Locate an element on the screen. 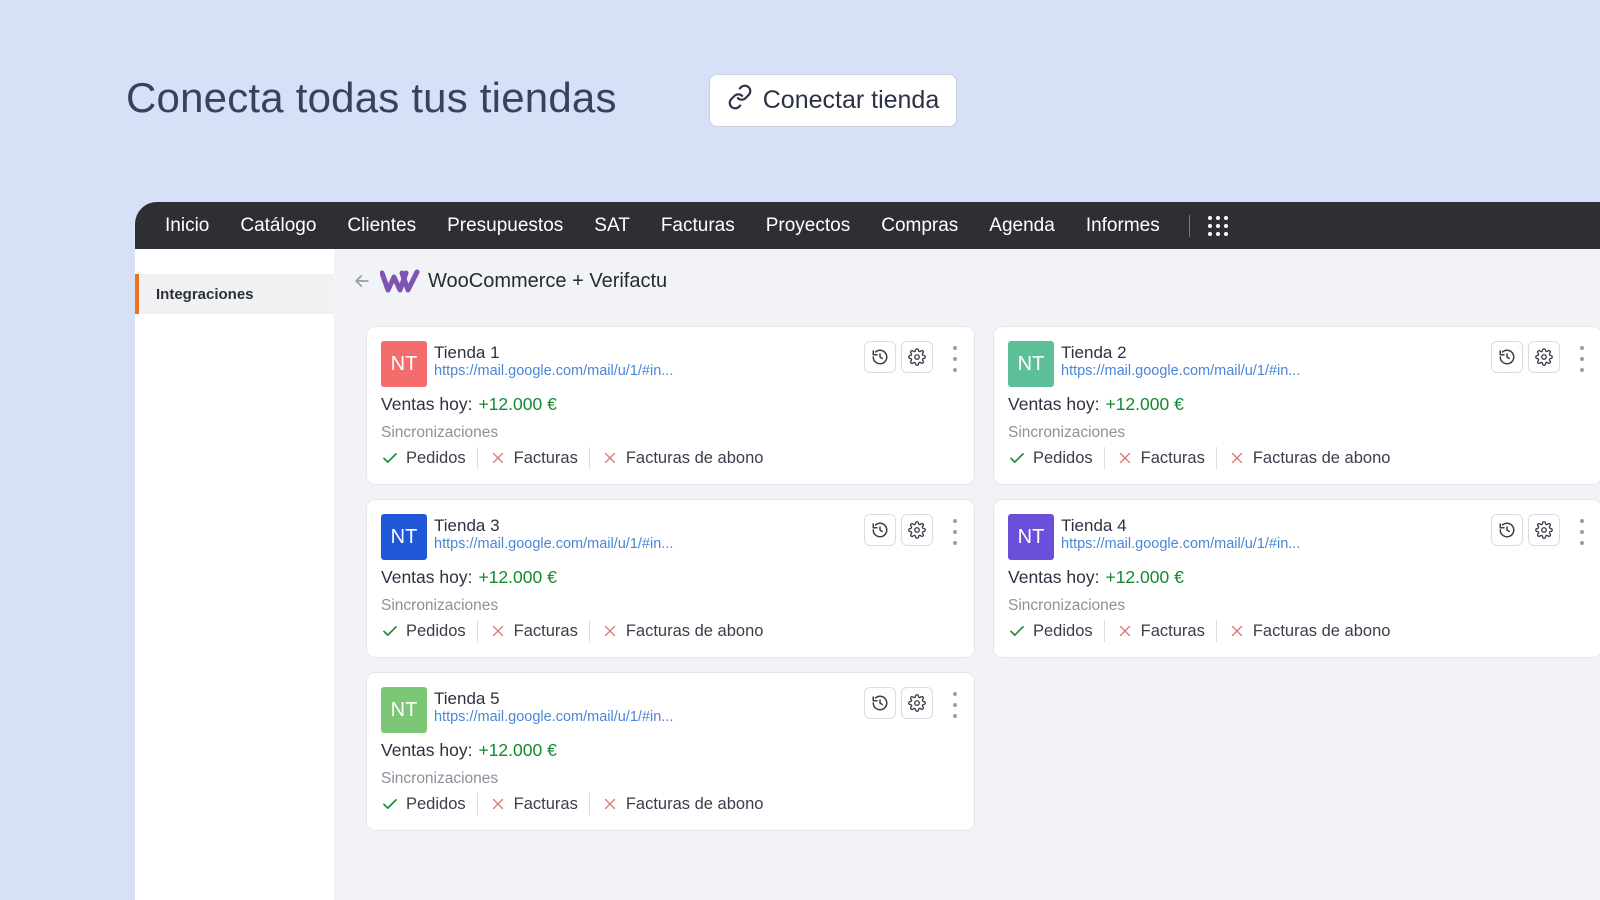 The image size is (1600, 900). nav-item-inicio: Inicio is located at coordinates (187, 226).